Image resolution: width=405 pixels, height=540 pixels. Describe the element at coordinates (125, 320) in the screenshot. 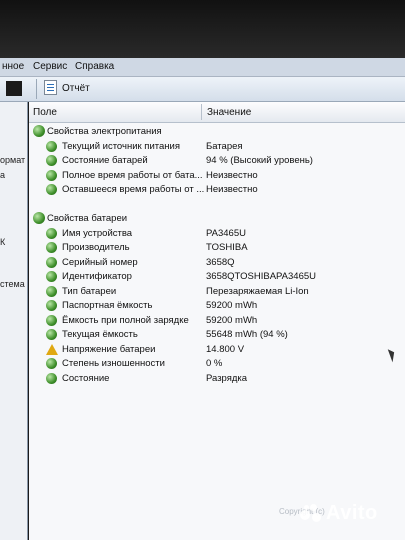

I see `property-label: Ёмкость при полной зарядке` at that location.